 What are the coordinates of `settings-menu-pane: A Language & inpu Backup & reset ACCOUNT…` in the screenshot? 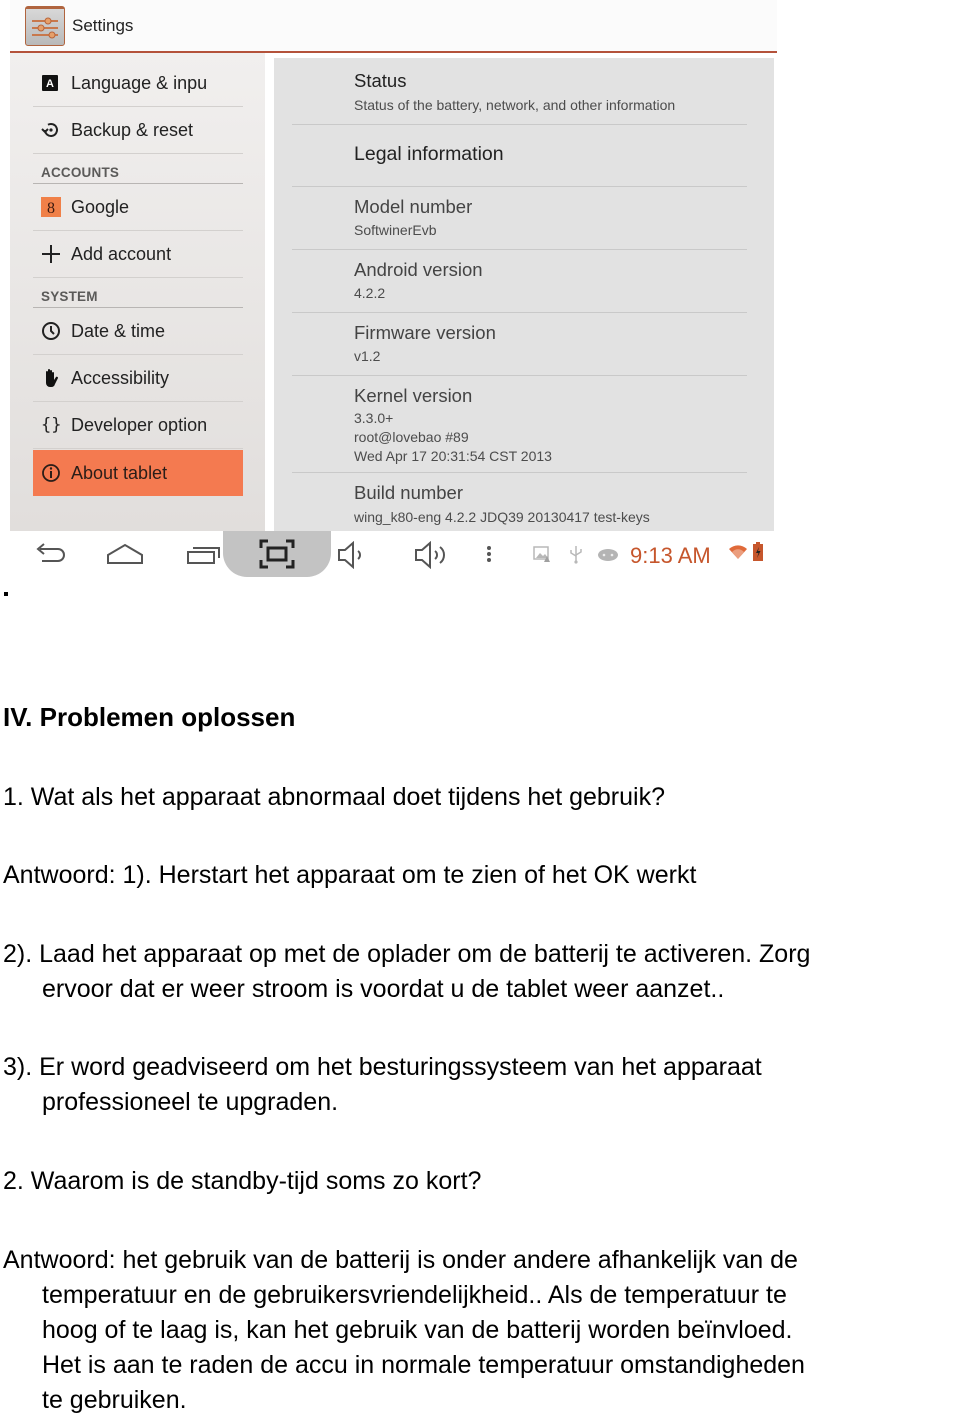 It's located at (137, 292).